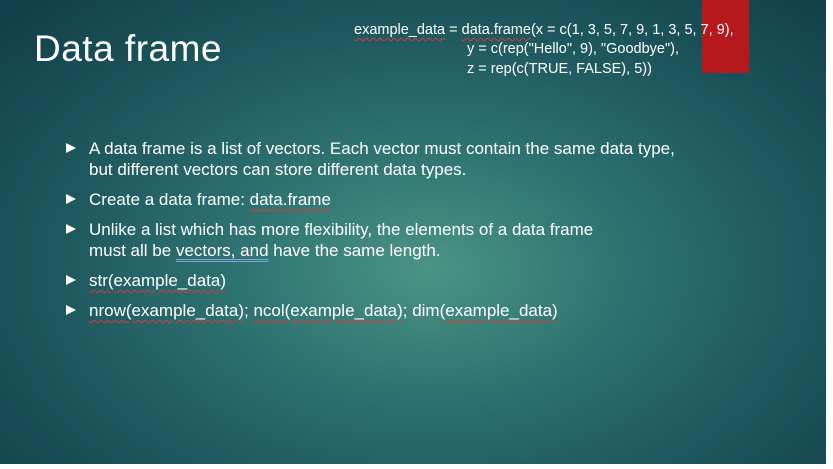 The height and width of the screenshot is (469, 833). Describe the element at coordinates (496, 30) in the screenshot. I see `code-fn-name: data.frame` at that location.